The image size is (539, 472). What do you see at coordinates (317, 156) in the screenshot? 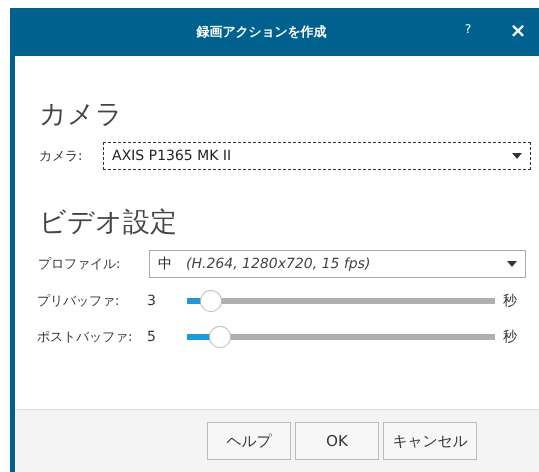
I see `dropdown-field: AXIS P1365 MK II` at bounding box center [317, 156].